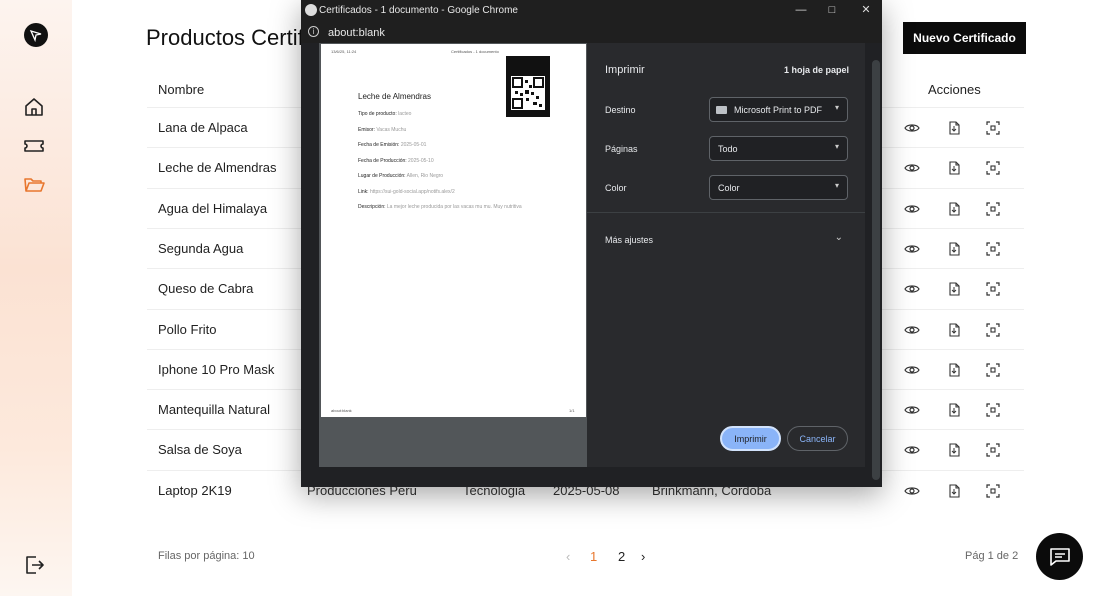 The width and height of the screenshot is (1100, 596). I want to click on product-name: Iphone 10 Pro Mask, so click(216, 369).